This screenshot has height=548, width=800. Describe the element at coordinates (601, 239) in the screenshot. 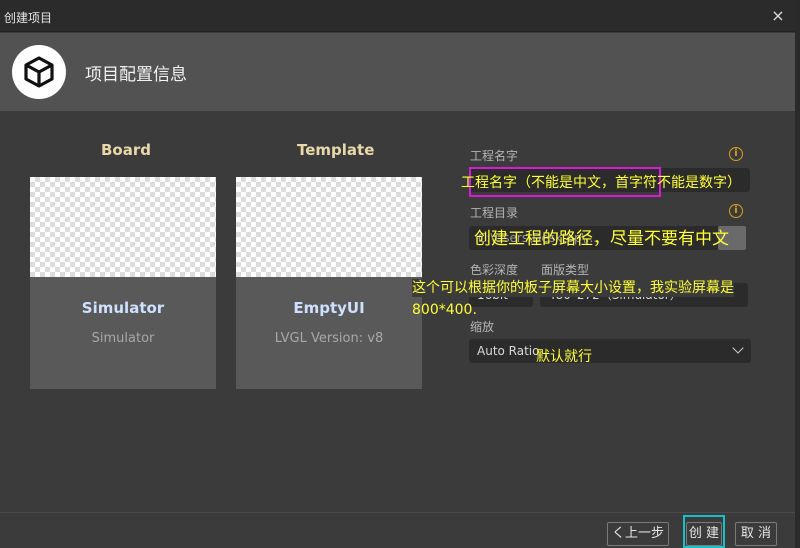

I see `dir-annotation: 创建工程的路径，尽量不要有中文` at that location.